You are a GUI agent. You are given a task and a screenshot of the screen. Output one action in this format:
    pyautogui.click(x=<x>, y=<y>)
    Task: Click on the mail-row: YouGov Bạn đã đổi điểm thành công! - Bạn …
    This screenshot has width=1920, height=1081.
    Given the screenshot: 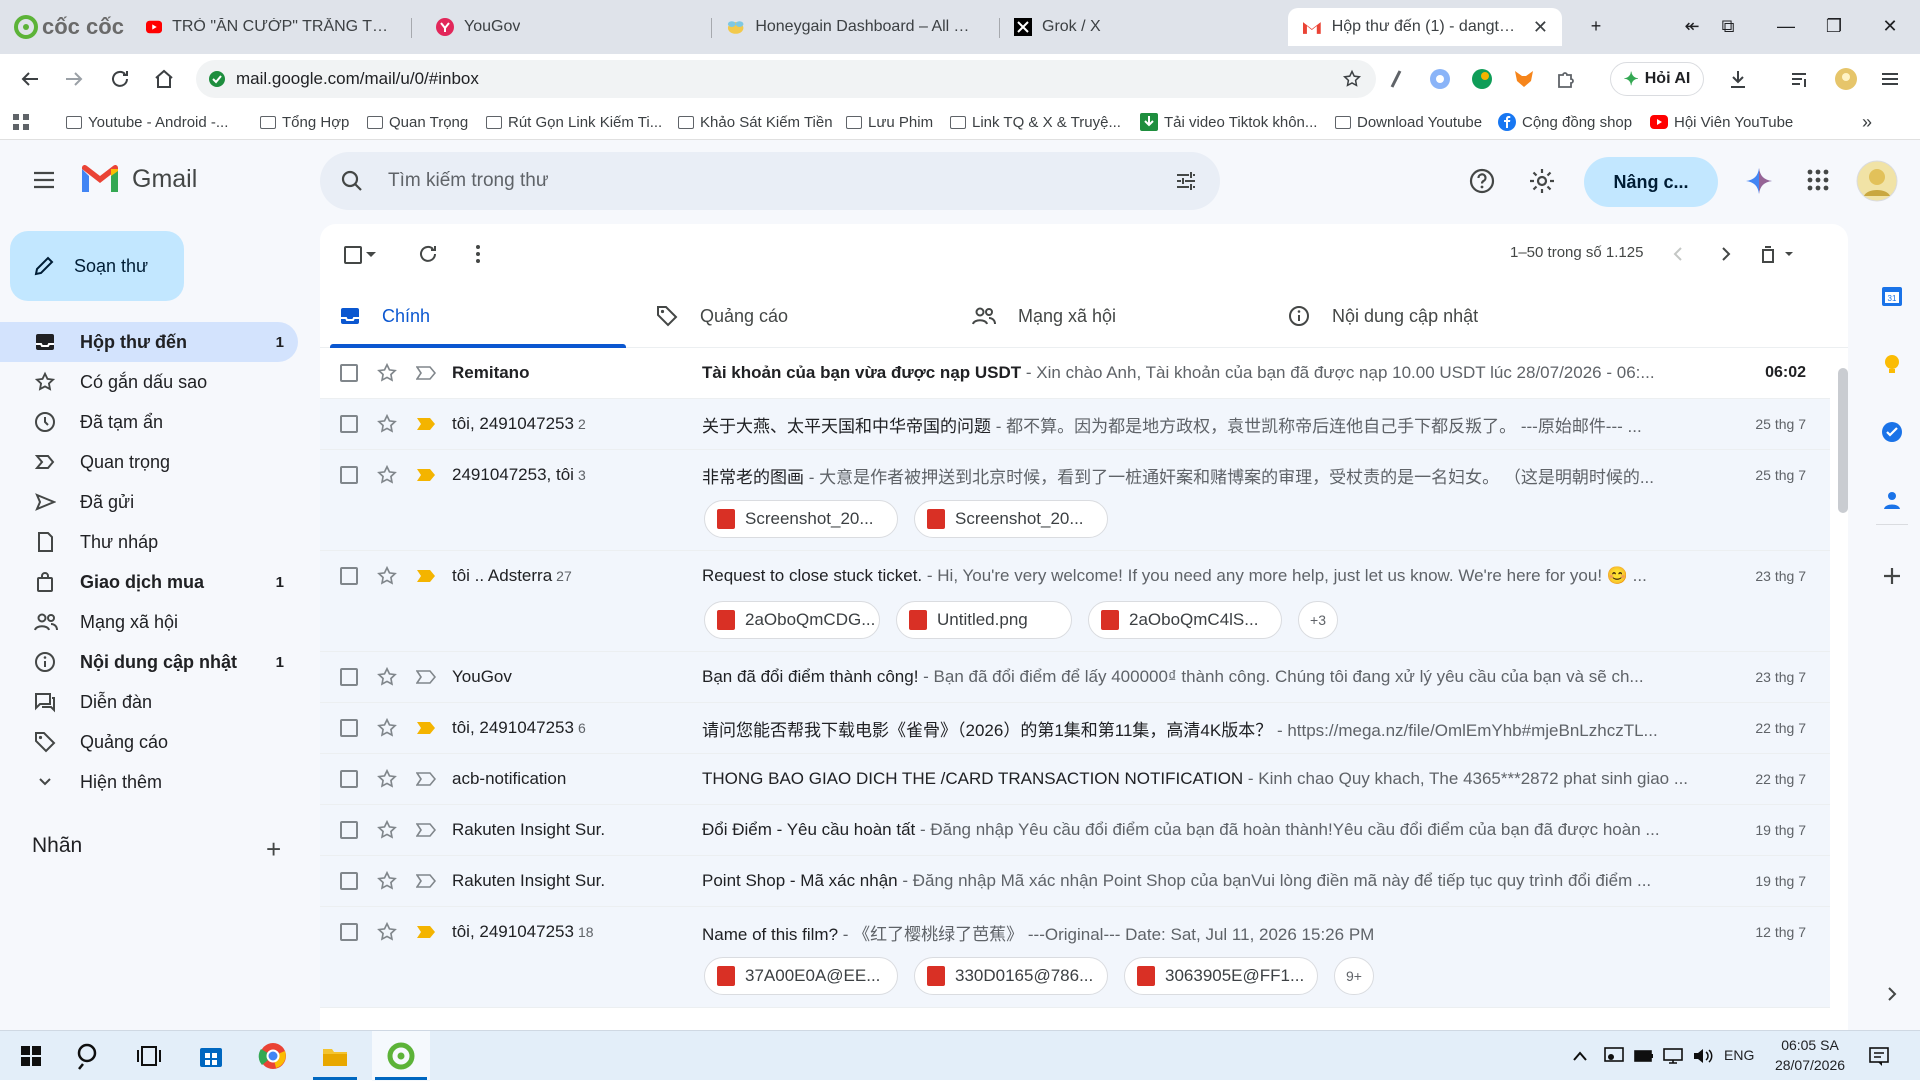 What is the action you would take?
    pyautogui.click(x=1075, y=677)
    